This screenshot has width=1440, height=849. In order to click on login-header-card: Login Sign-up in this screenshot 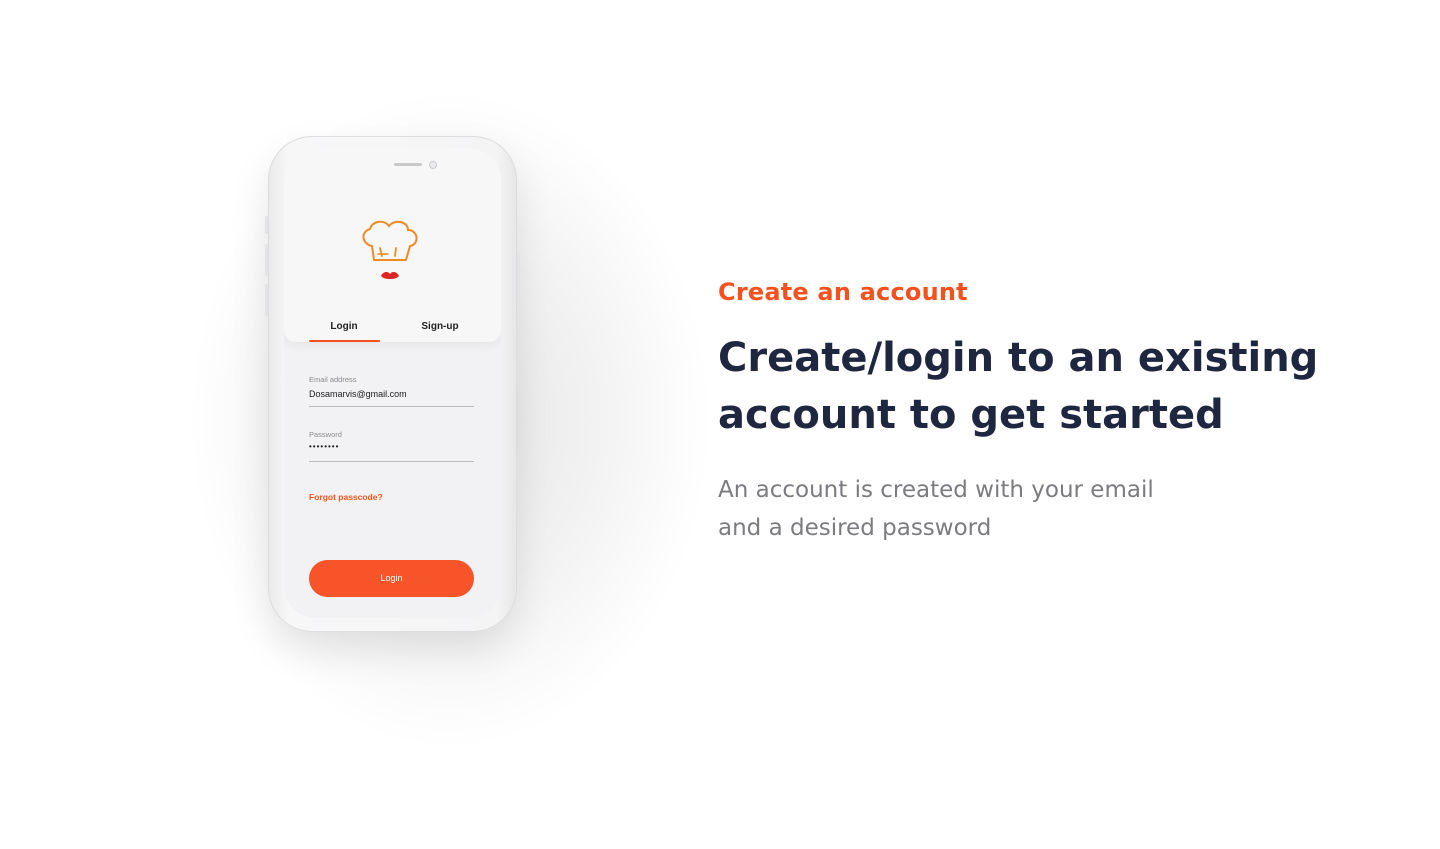, I will do `click(392, 245)`.